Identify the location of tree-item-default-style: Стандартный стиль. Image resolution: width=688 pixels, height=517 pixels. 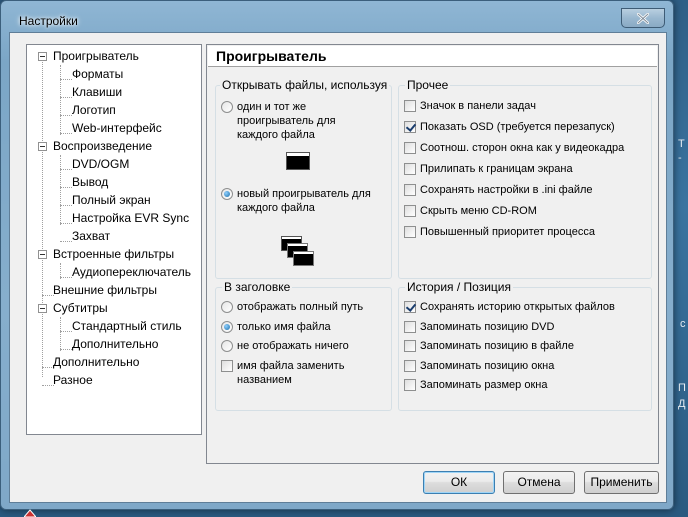
(127, 326).